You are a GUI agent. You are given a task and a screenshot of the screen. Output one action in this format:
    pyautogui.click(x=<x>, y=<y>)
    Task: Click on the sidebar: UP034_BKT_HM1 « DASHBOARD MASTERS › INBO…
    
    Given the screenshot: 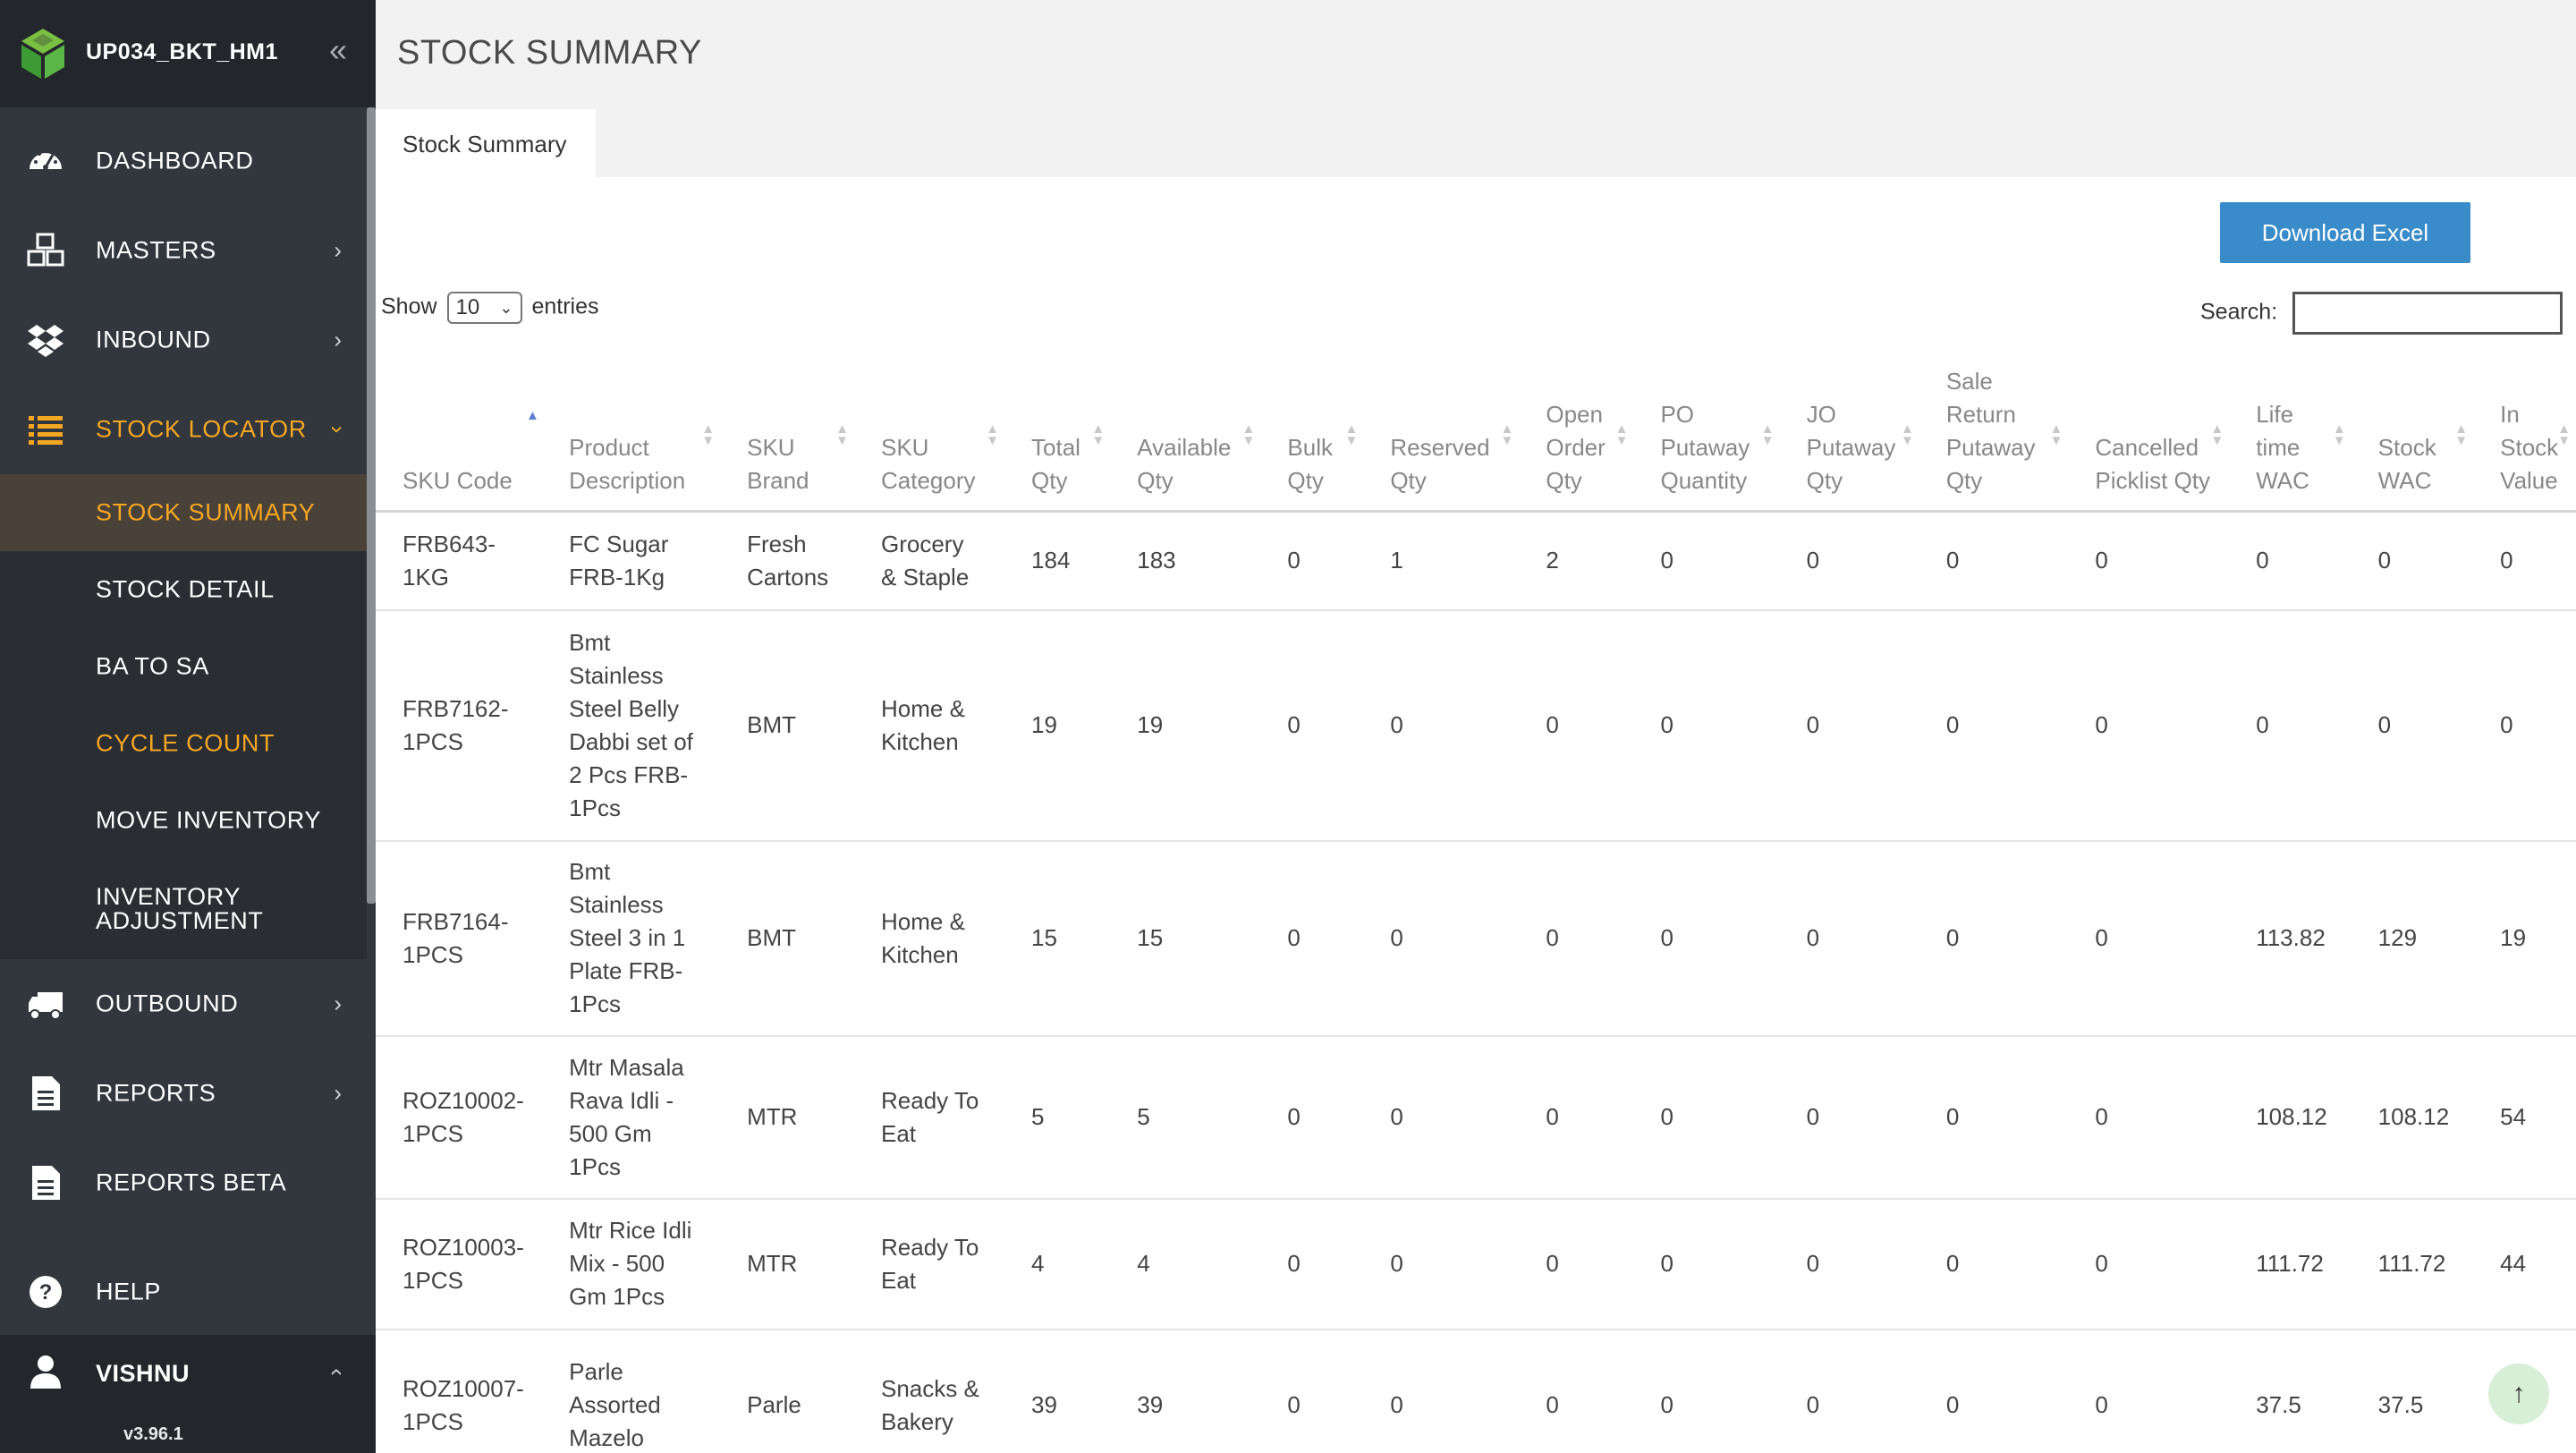 What is the action you would take?
    pyautogui.click(x=188, y=726)
    